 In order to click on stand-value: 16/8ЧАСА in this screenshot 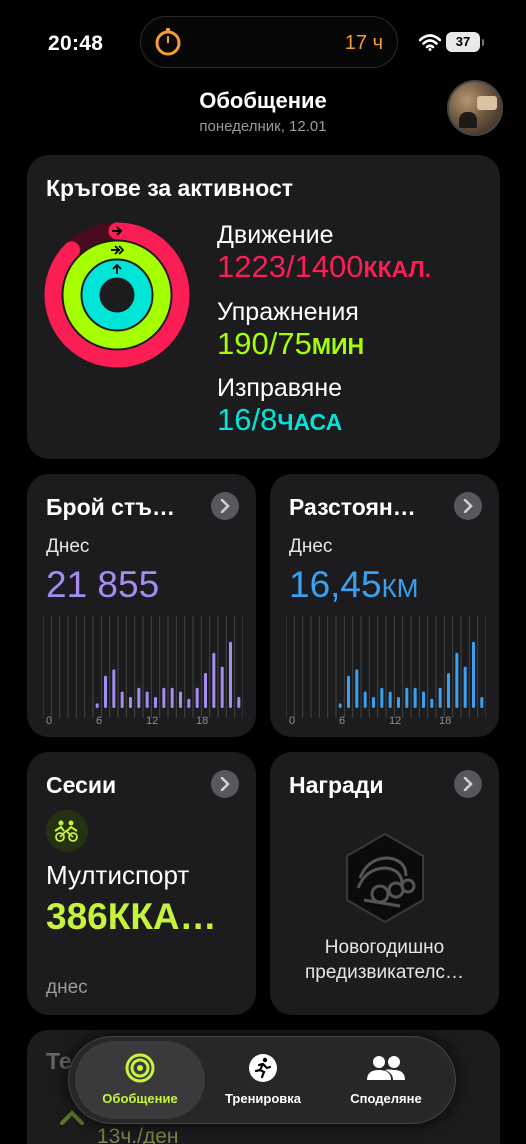, I will do `click(280, 419)`.